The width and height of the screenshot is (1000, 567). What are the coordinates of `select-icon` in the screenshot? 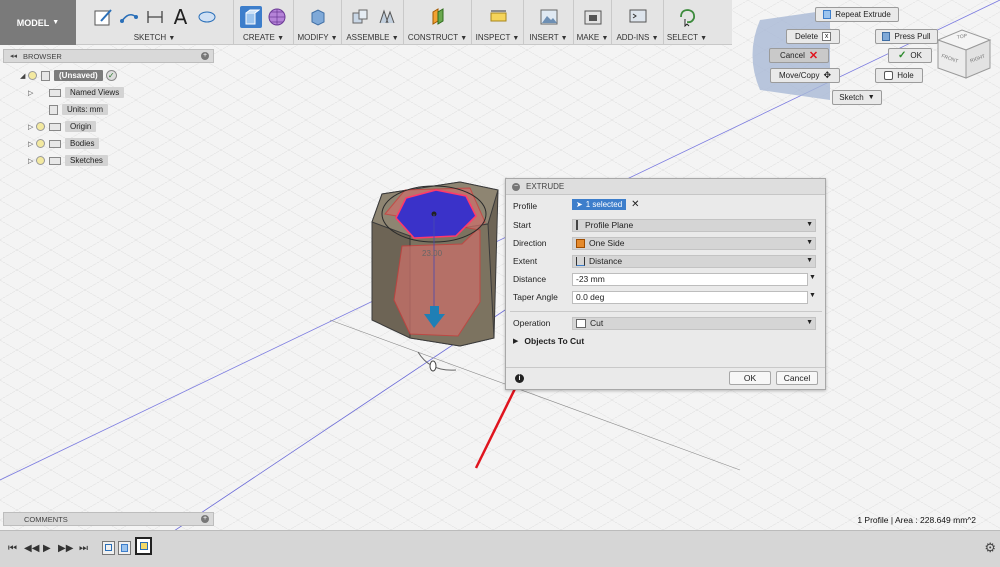 It's located at (687, 17).